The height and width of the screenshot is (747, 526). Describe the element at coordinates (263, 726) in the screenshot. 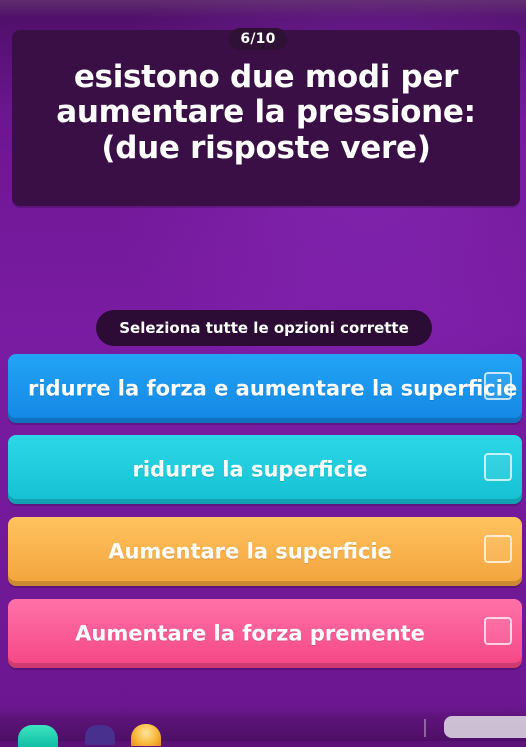

I see `bottom-bar` at that location.